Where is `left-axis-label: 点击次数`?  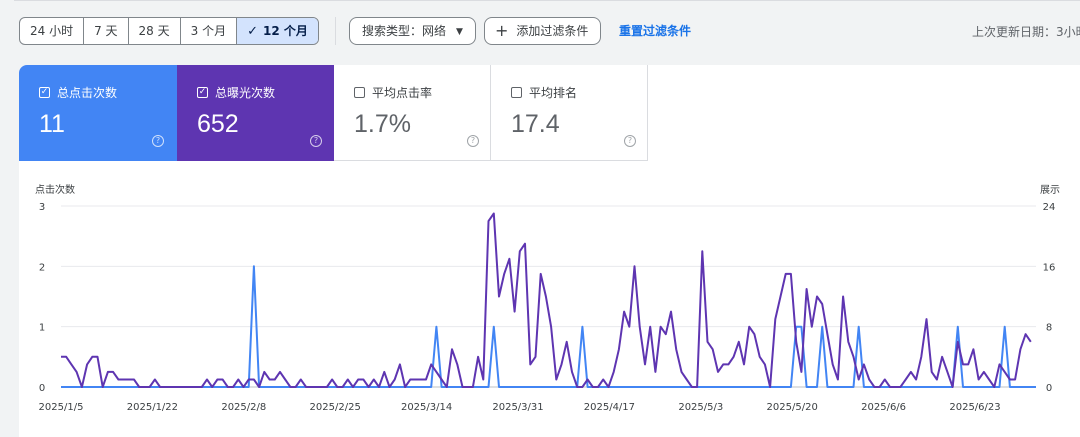 left-axis-label: 点击次数 is located at coordinates (55, 189).